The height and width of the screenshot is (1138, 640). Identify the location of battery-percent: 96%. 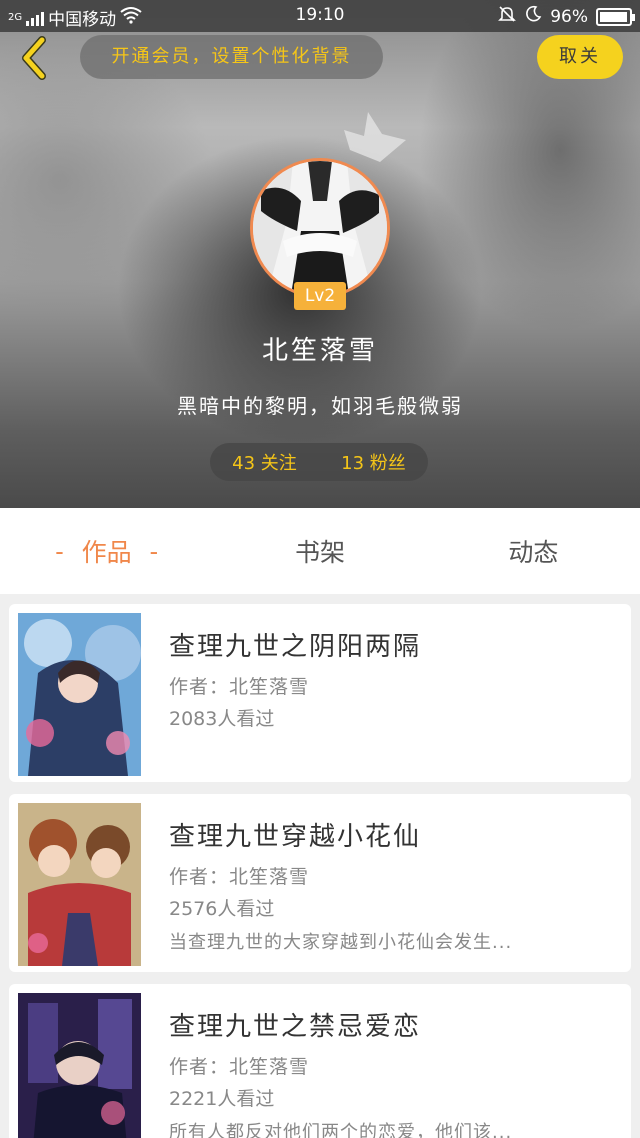
(569, 16).